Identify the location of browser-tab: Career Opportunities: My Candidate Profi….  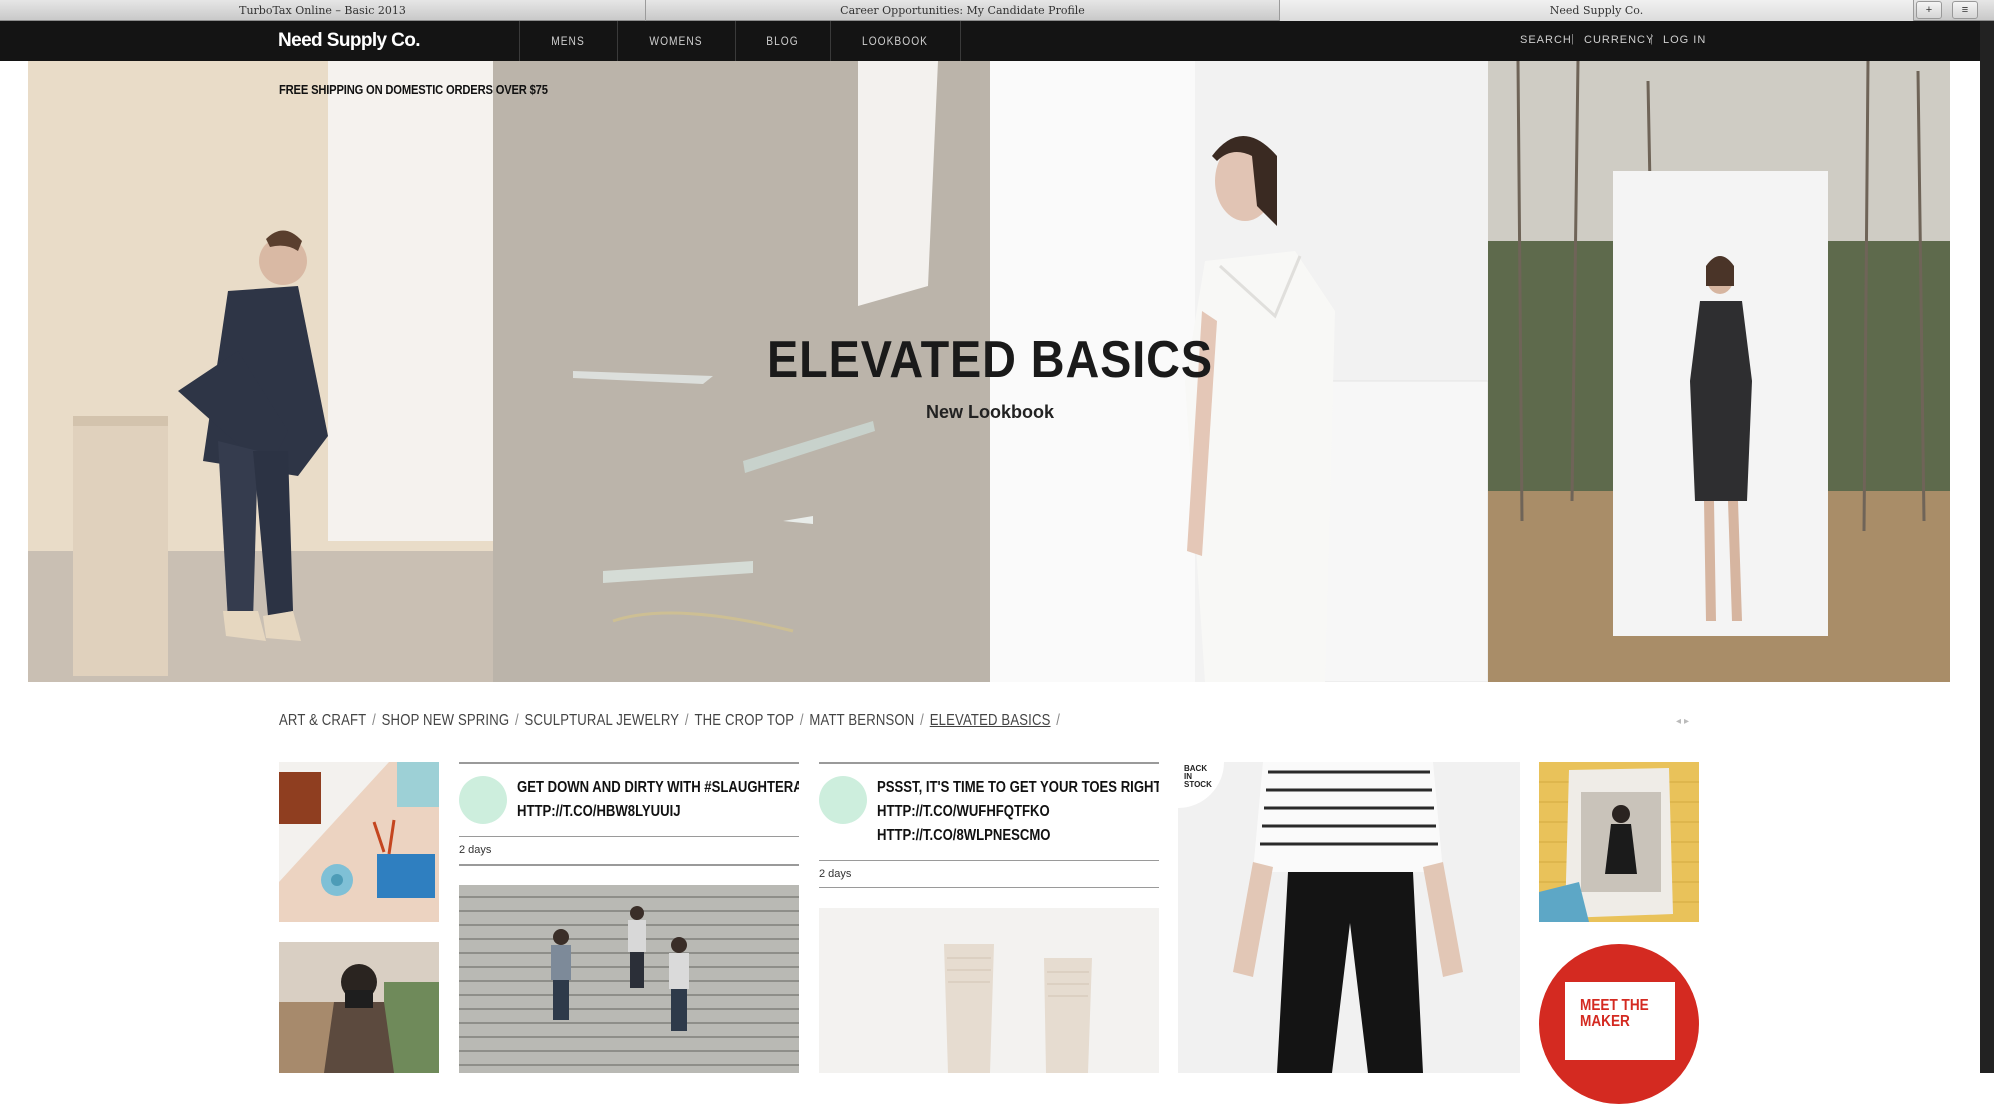
(963, 10).